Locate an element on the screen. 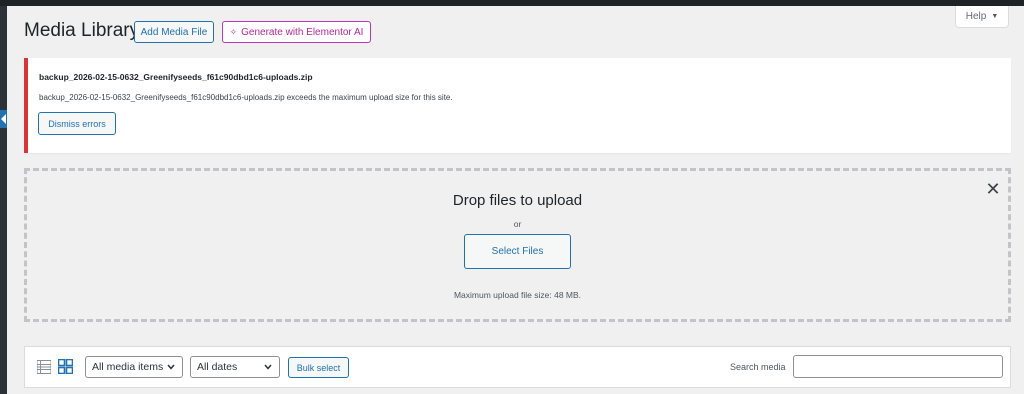 This screenshot has width=1024, height=394. caret-down-icon: ▼ is located at coordinates (995, 16).